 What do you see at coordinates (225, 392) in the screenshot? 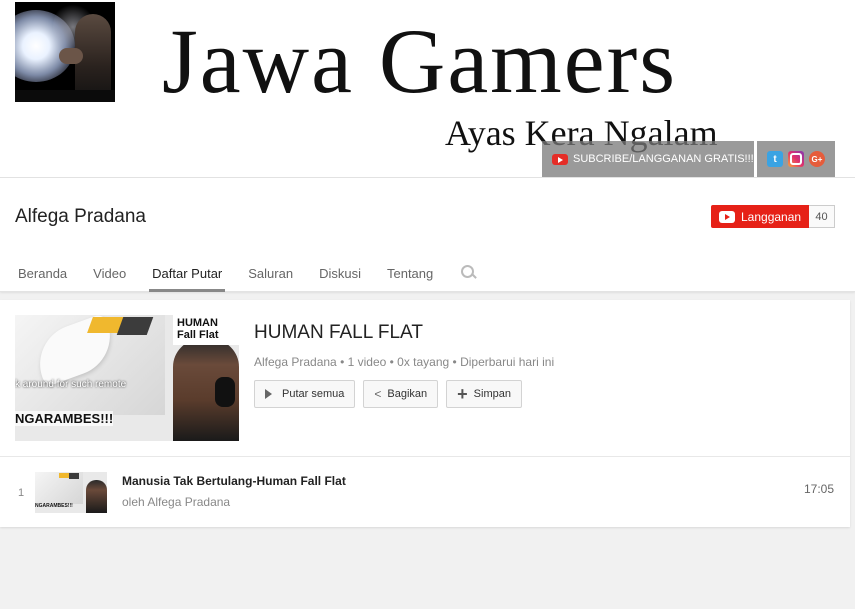
I see `headphone-icon` at bounding box center [225, 392].